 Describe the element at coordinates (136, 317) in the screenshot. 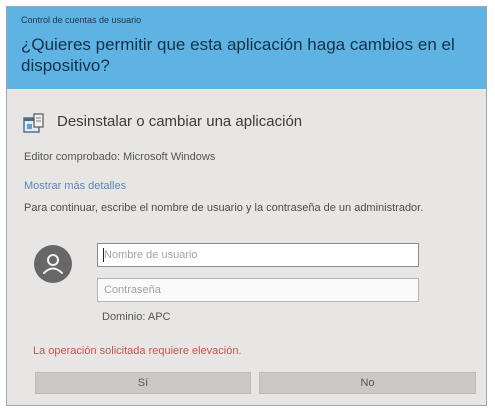

I see `domain-label: Dominio: APC` at that location.